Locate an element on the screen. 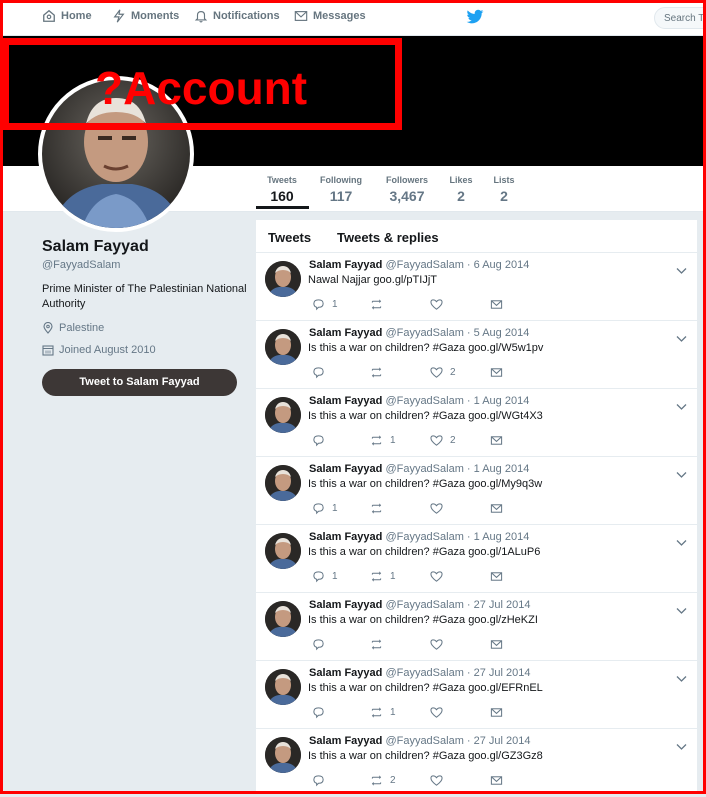 The width and height of the screenshot is (706, 797). tweet-date: 5 Aug 2014 is located at coordinates (502, 333).